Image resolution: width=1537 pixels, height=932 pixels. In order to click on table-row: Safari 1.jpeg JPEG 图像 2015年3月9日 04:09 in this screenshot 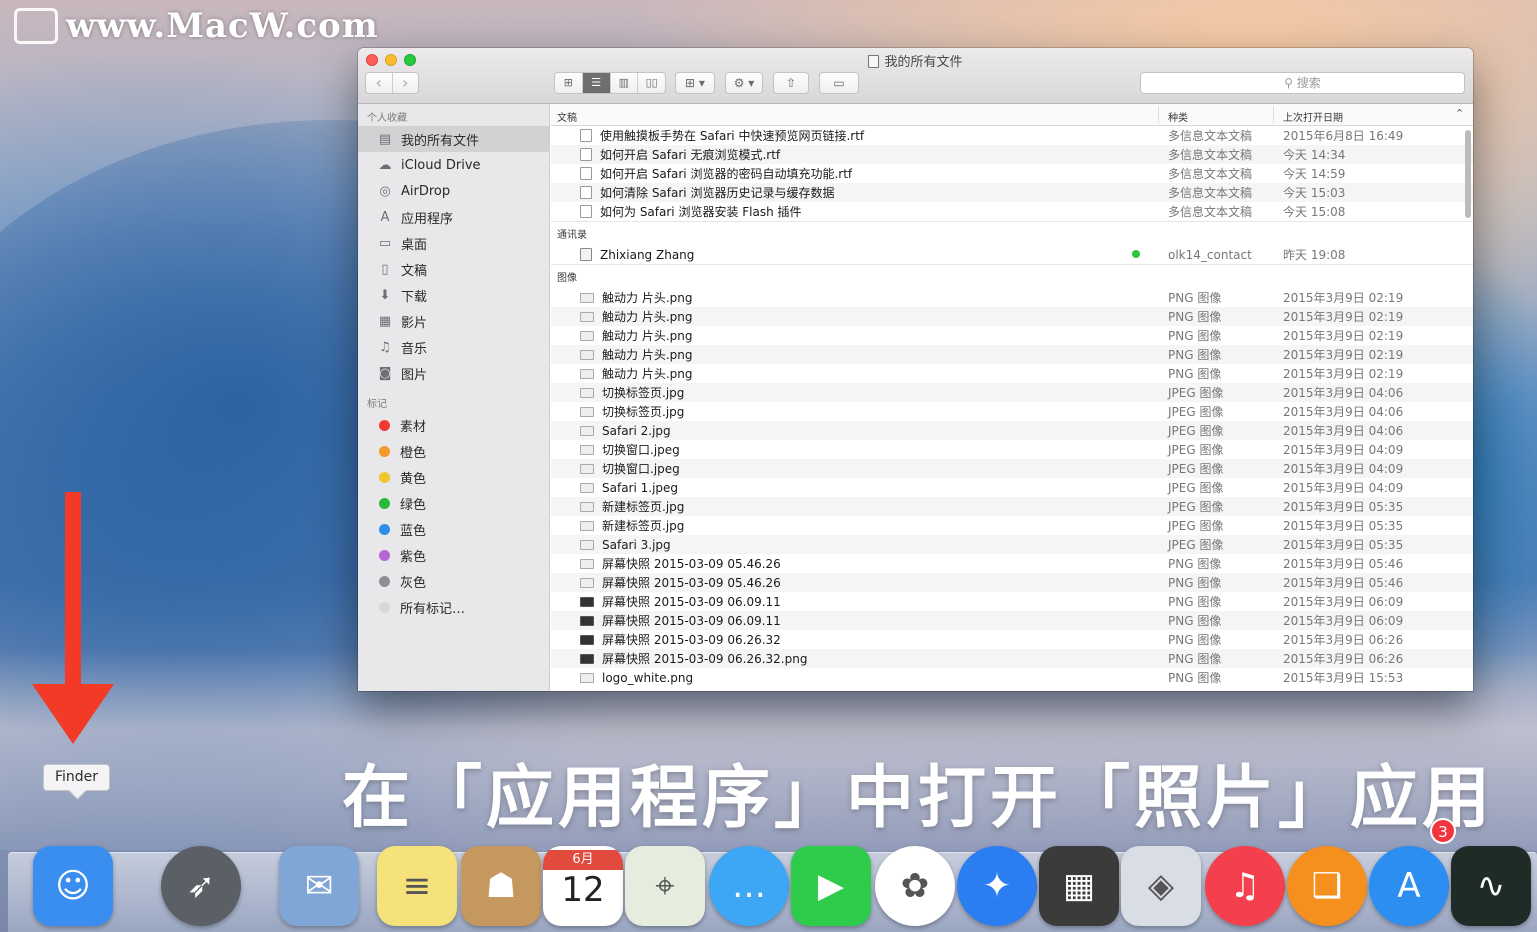, I will do `click(1012, 487)`.